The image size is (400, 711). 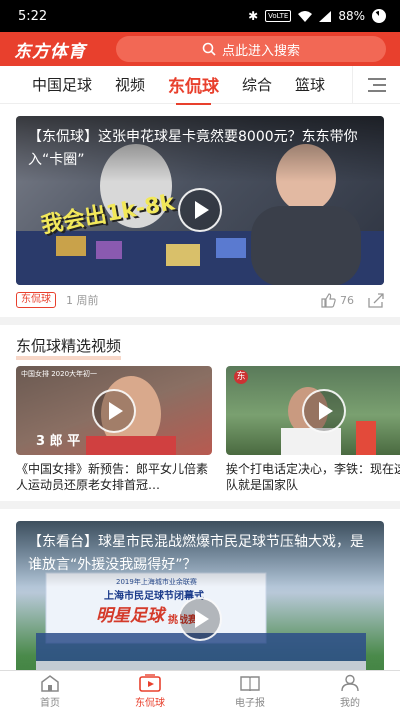 I want to click on video-caption-top: 东, so click(x=241, y=377).